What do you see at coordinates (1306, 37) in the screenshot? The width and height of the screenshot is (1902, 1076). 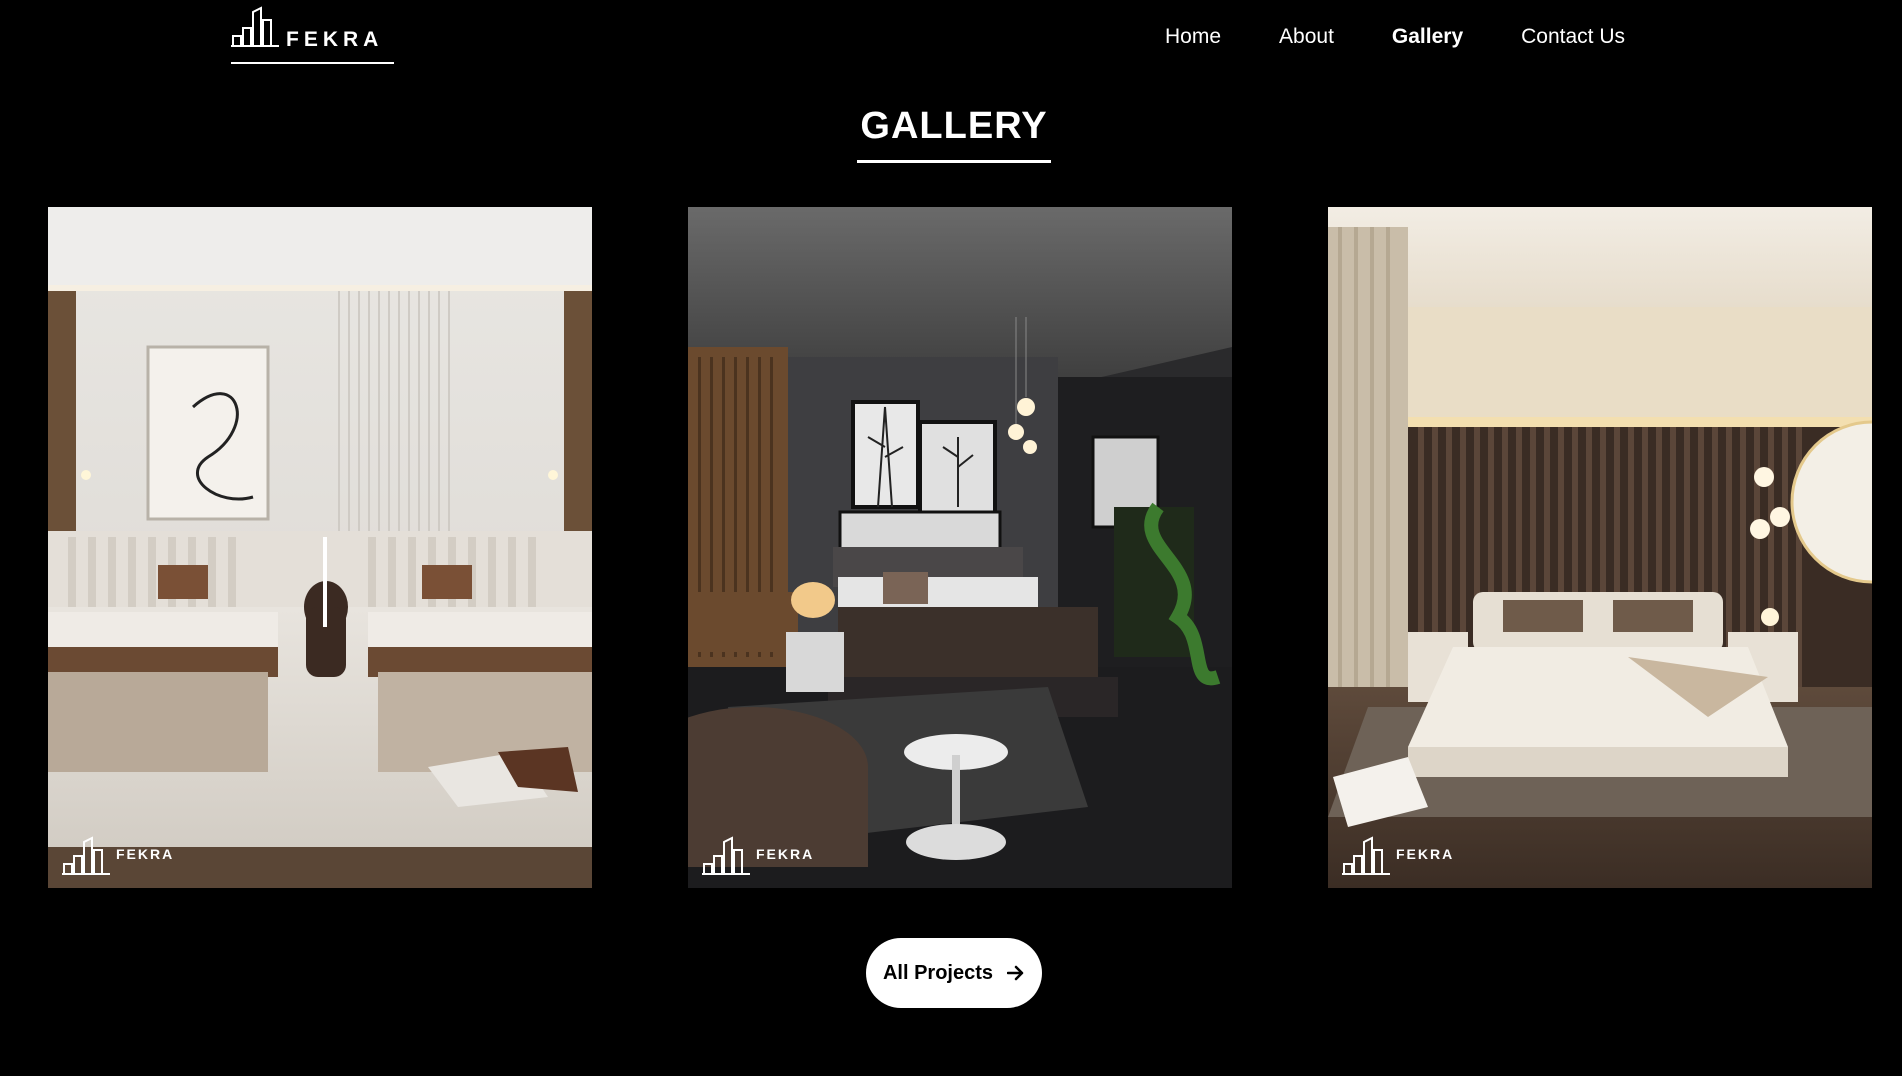 I see `nav-about: About` at bounding box center [1306, 37].